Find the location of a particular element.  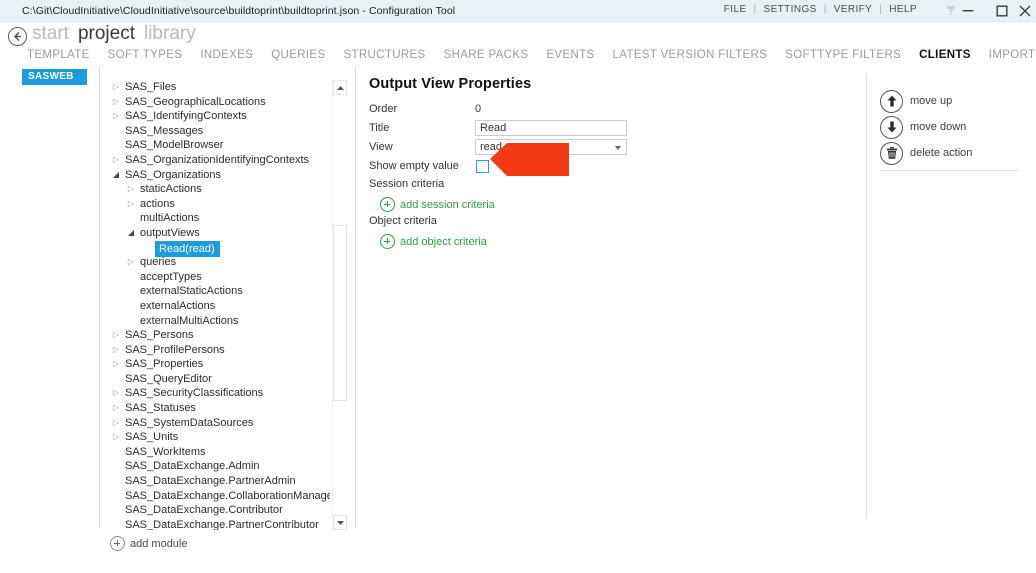

tree-node: ▷ SAS_Files is located at coordinates (219, 87).